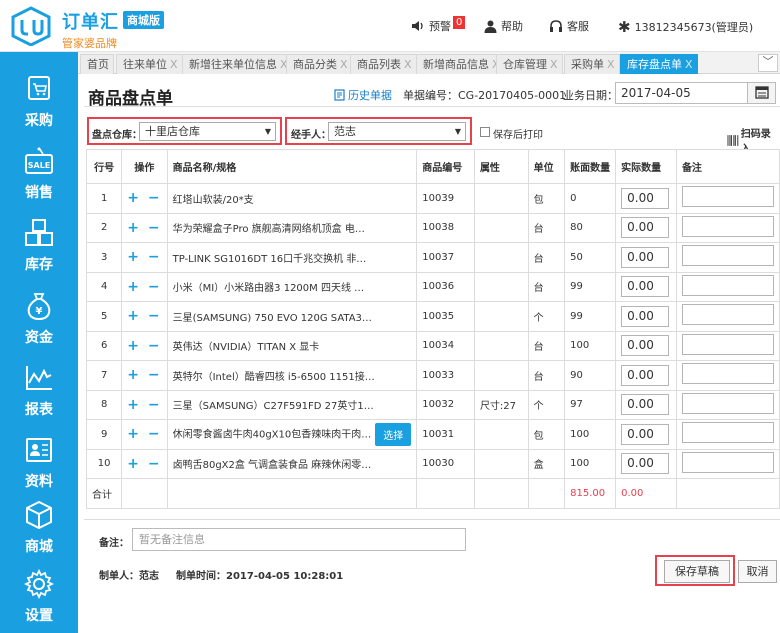 The image size is (780, 633). Describe the element at coordinates (757, 571) in the screenshot. I see `cancel-button: 取消` at that location.